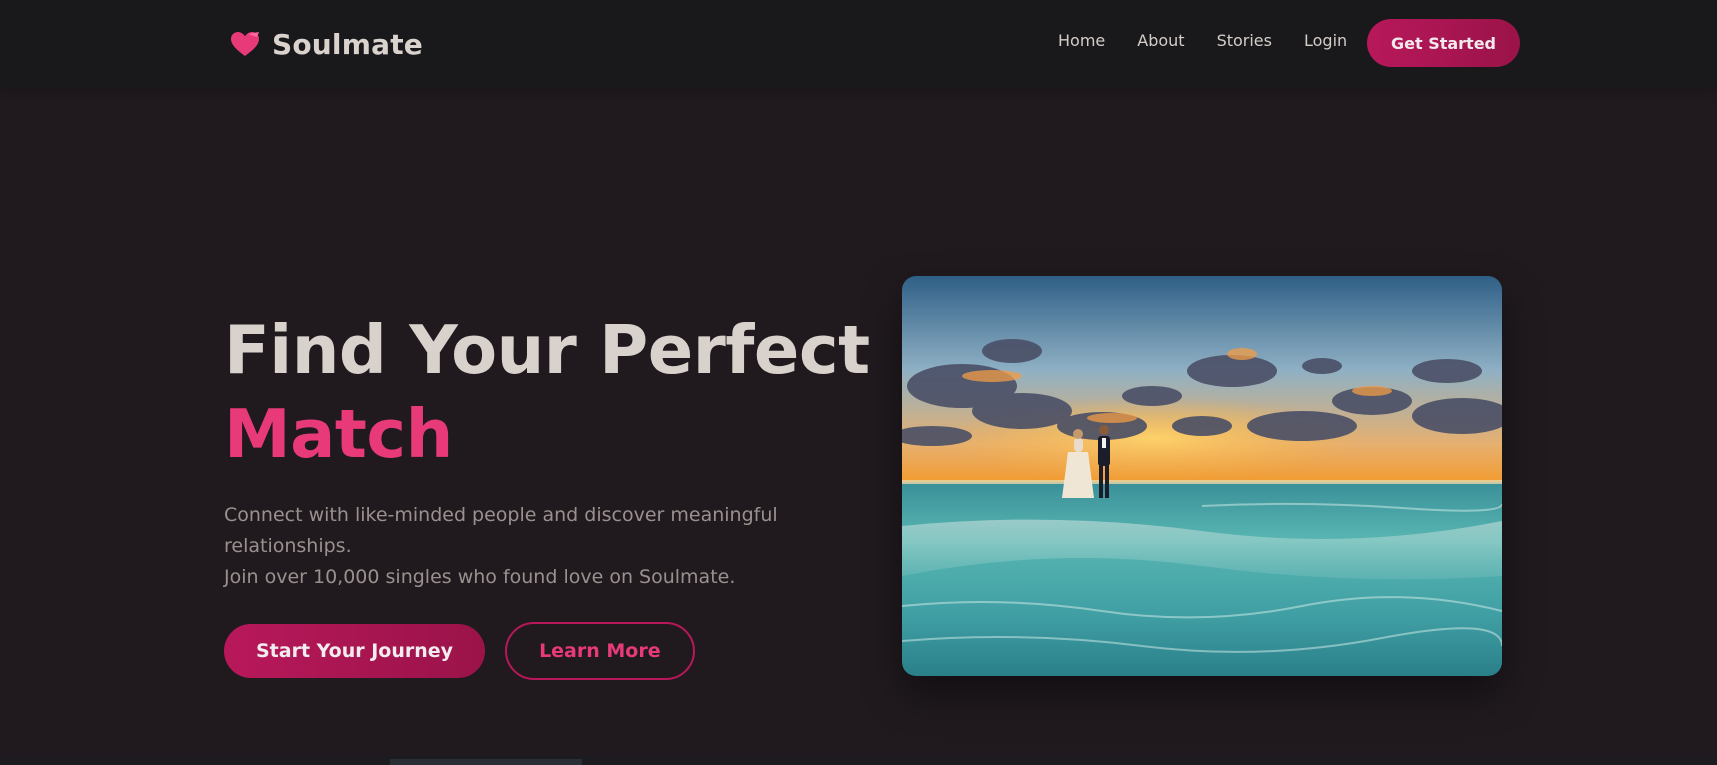 The image size is (1717, 765). I want to click on hero-title: Find Your Perfect Match, so click(554, 392).